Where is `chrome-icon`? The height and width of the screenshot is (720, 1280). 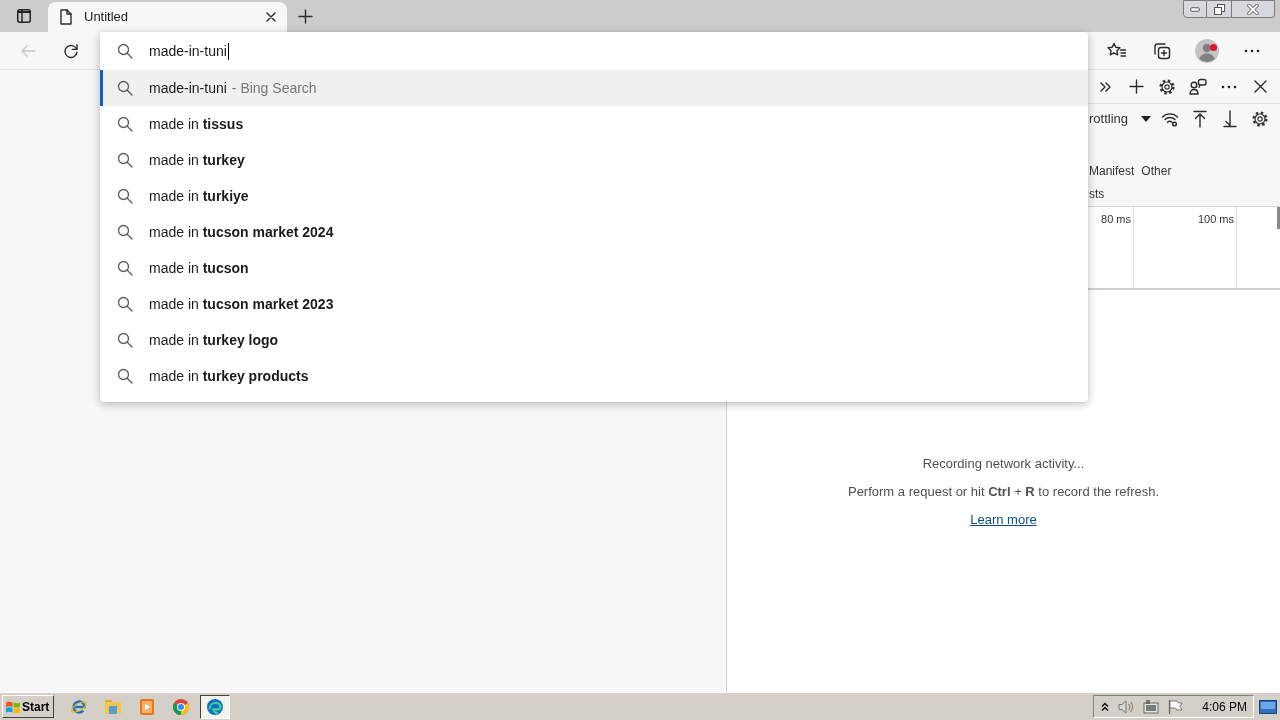 chrome-icon is located at coordinates (181, 706).